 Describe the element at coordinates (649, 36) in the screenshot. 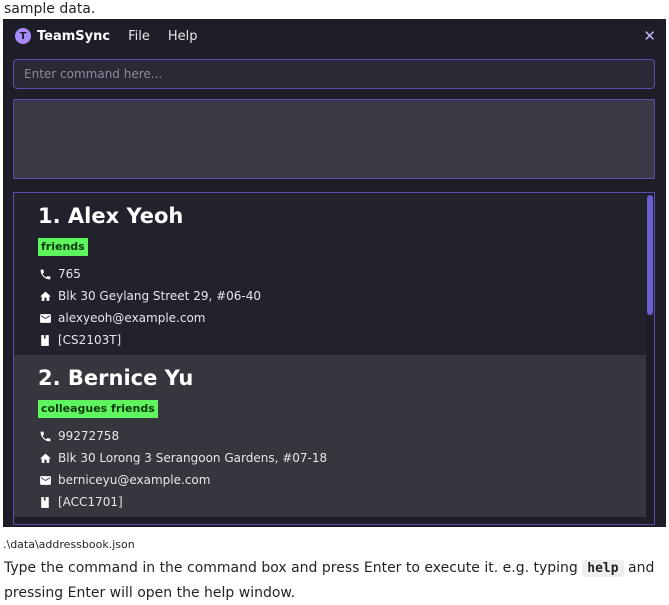

I see `close-icon: ✕` at that location.